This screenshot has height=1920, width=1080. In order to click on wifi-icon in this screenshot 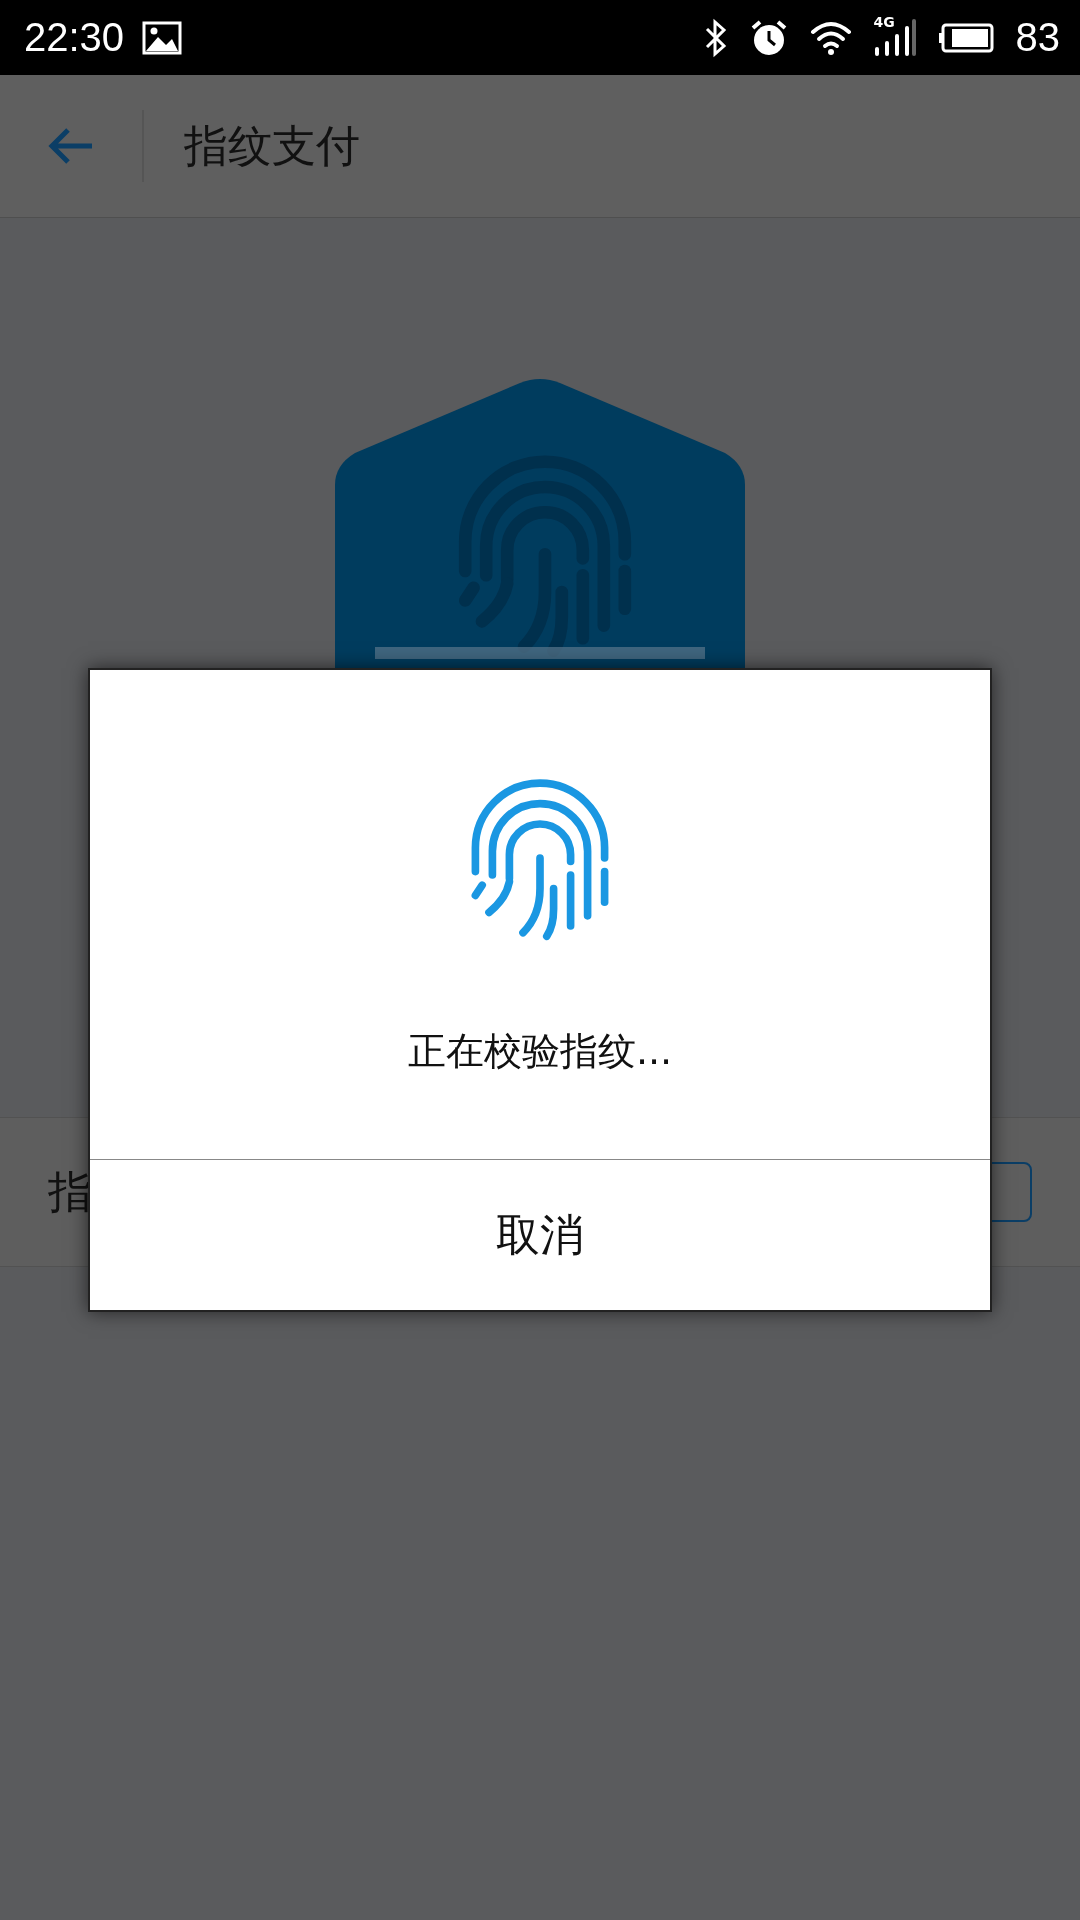, I will do `click(830, 37)`.